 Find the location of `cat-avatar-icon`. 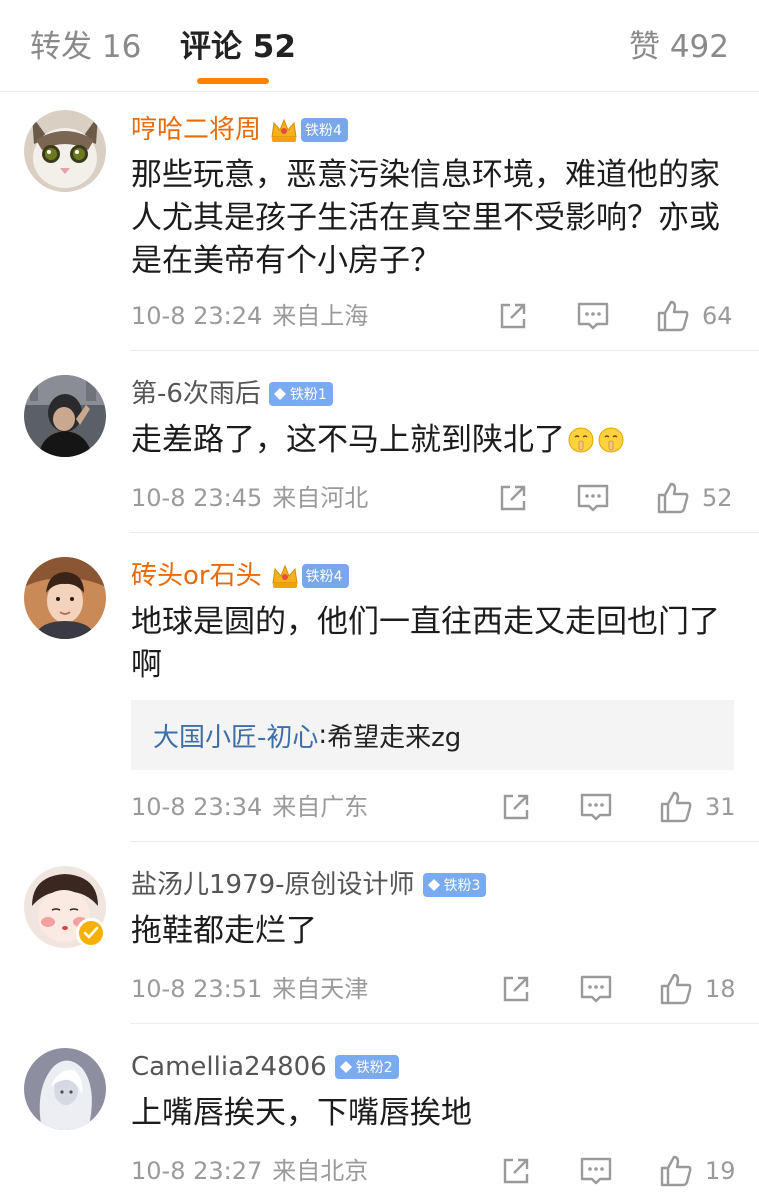

cat-avatar-icon is located at coordinates (65, 151).